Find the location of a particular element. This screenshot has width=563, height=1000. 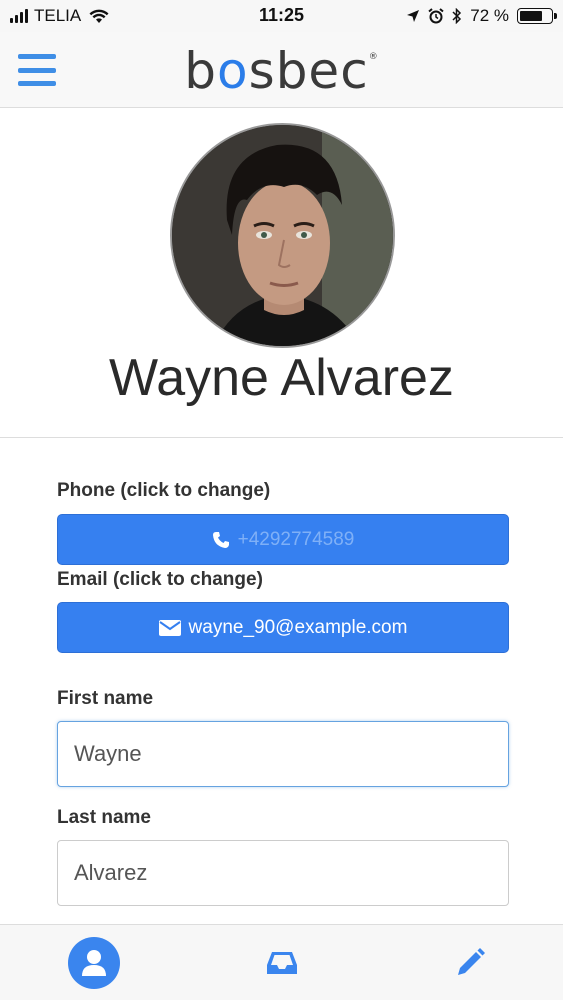

nav-profile is located at coordinates (94, 962).